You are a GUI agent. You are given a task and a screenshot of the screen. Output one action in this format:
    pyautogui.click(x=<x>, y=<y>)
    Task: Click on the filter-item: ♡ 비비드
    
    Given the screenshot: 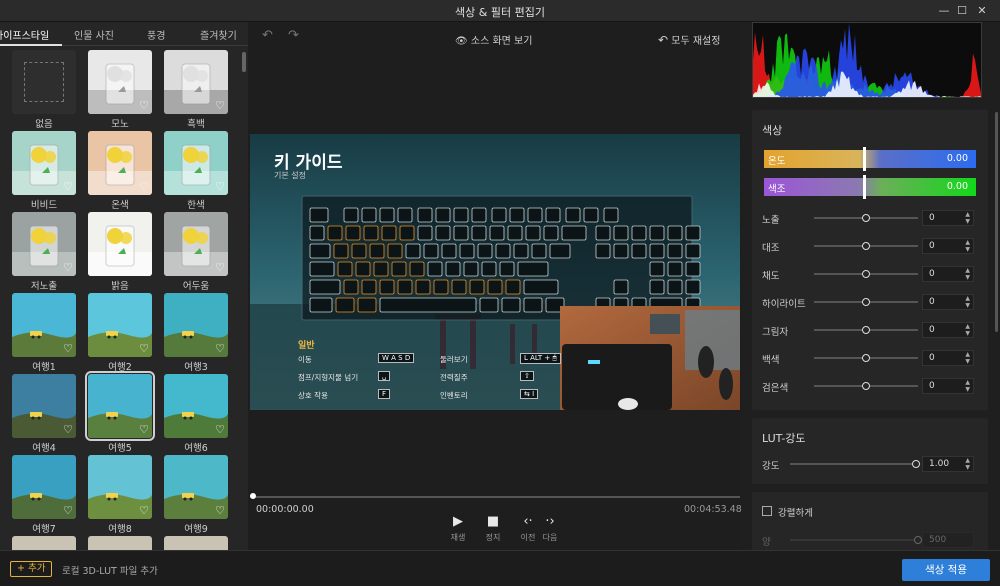 What is the action you would take?
    pyautogui.click(x=44, y=171)
    